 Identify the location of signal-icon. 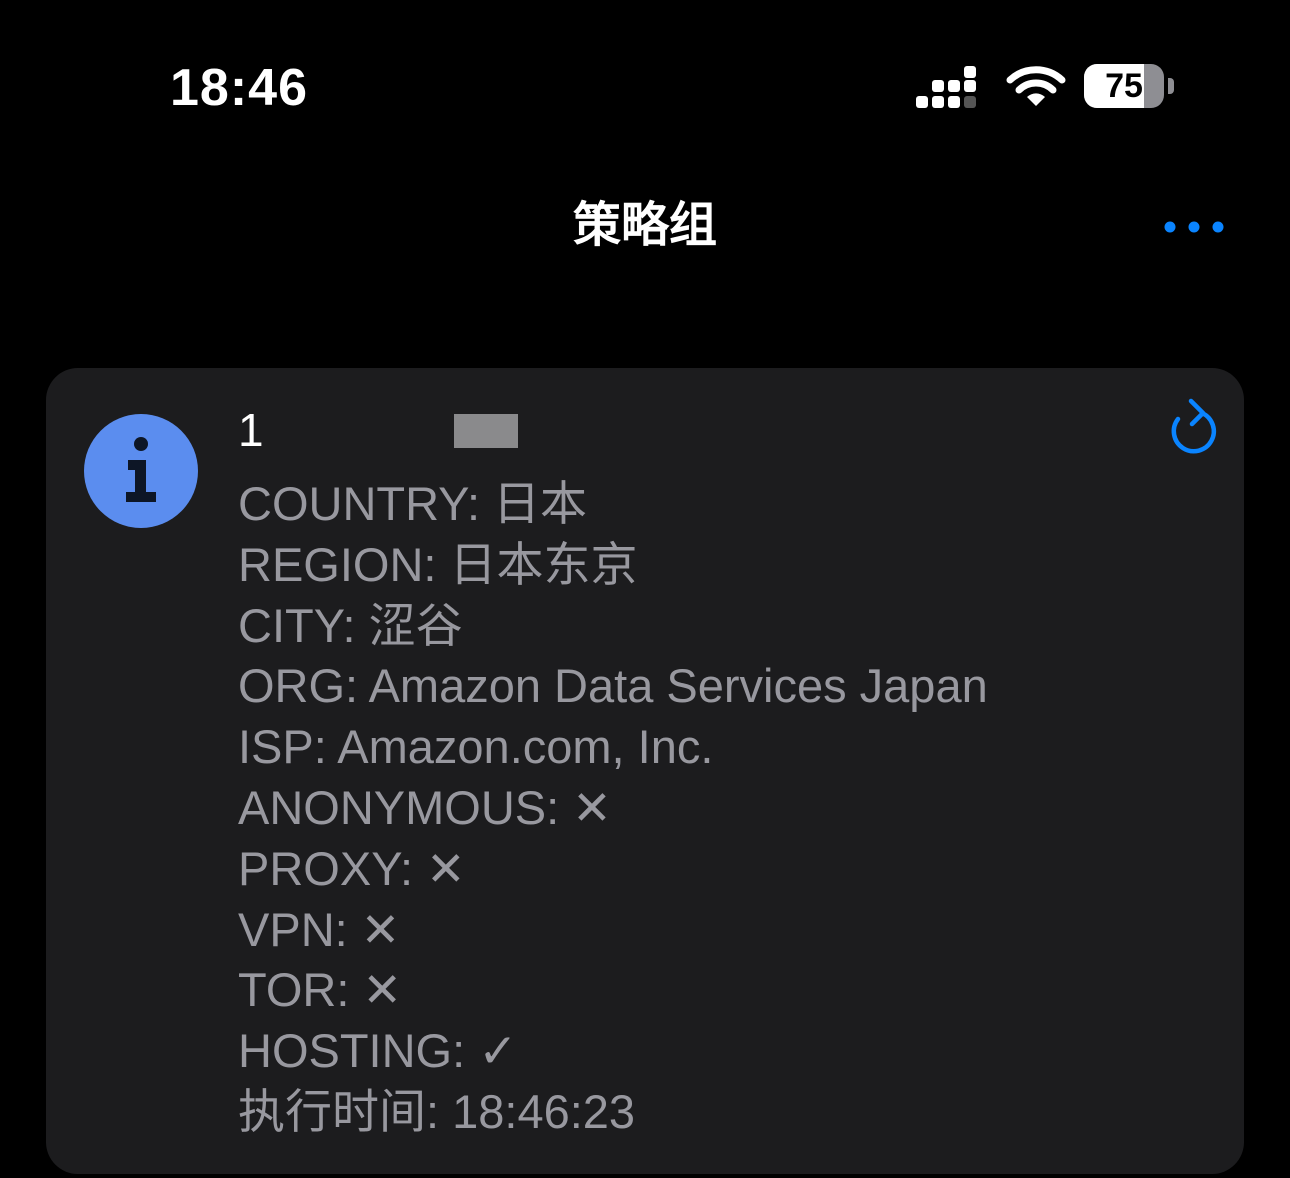
(946, 87).